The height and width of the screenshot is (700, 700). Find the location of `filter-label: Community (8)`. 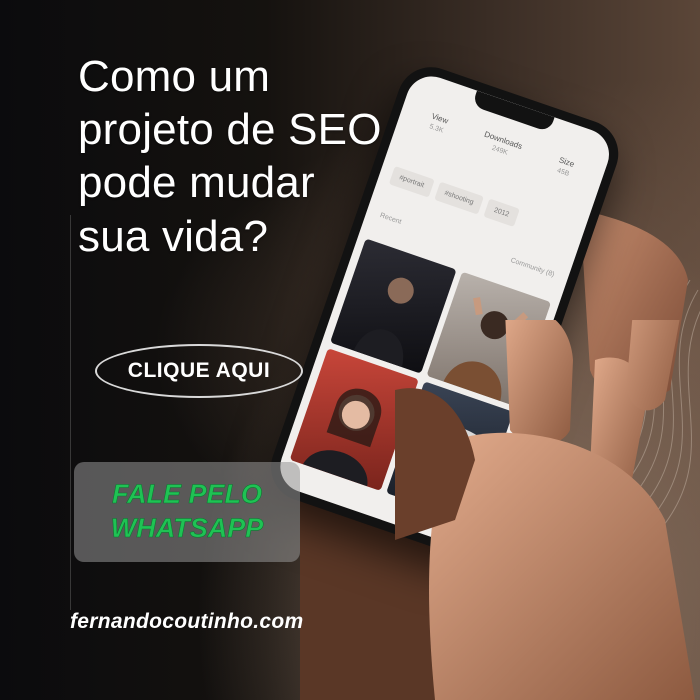

filter-label: Community (8) is located at coordinates (533, 268).